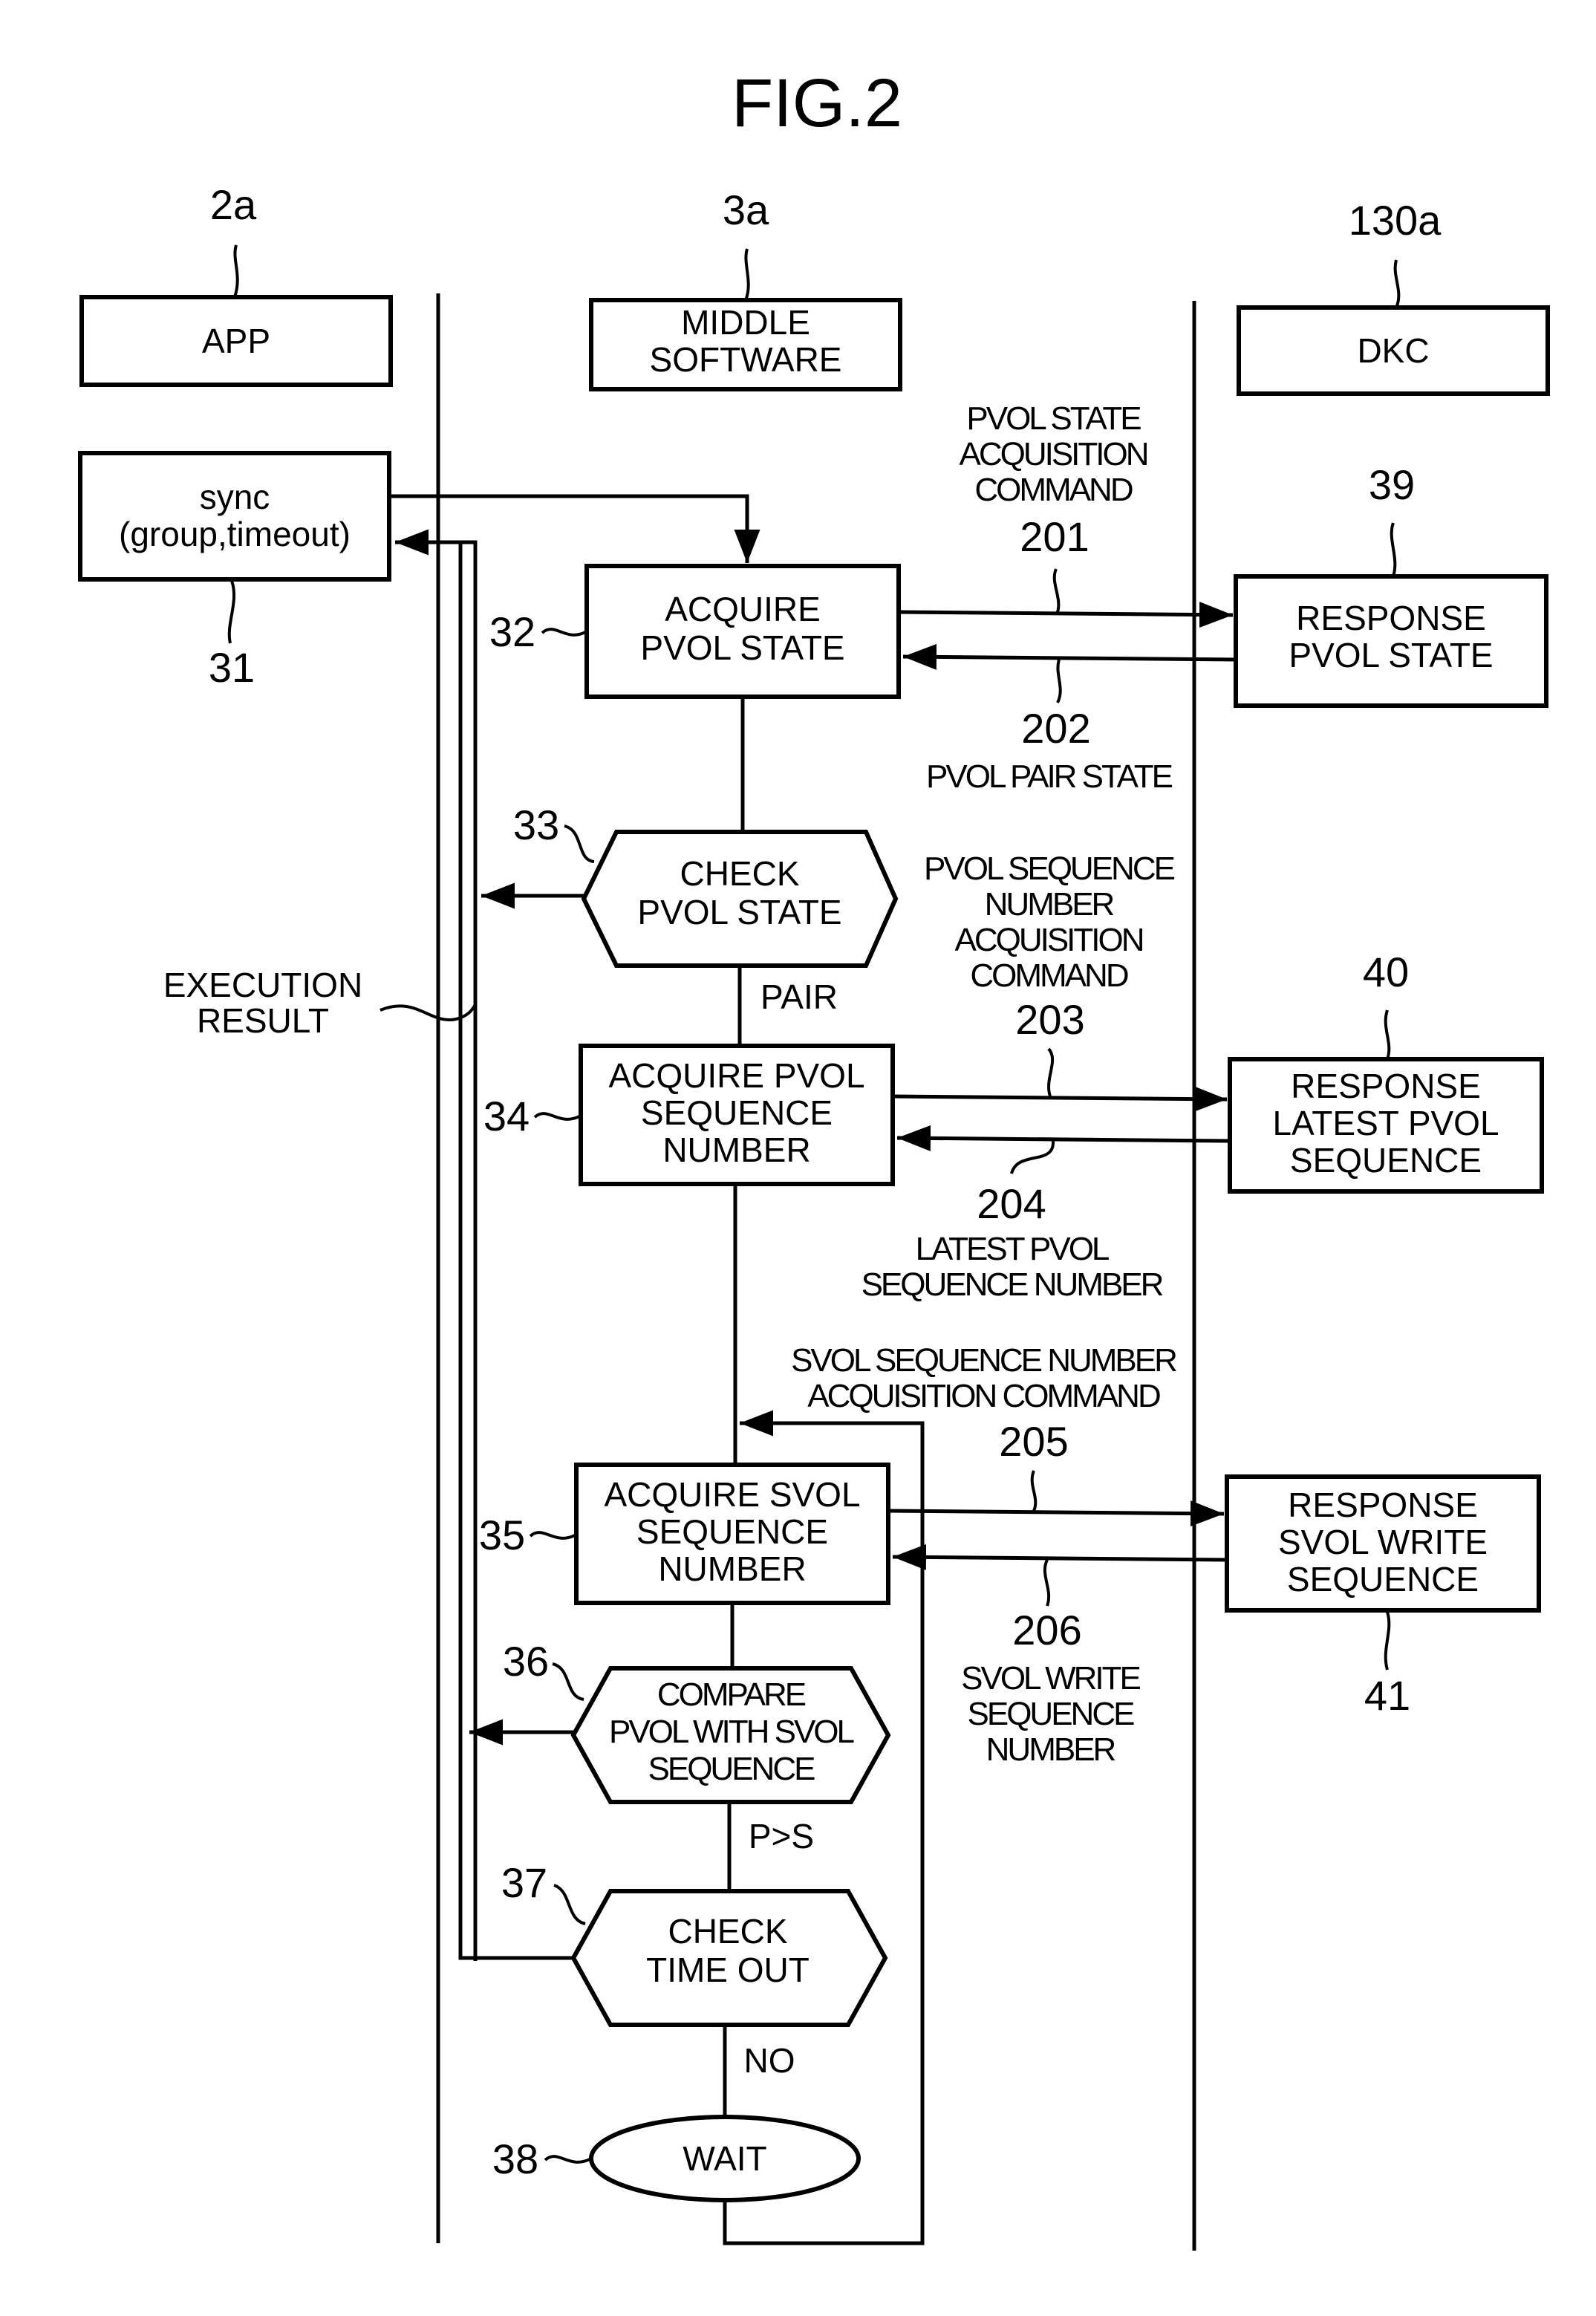  Describe the element at coordinates (1051, 1714) in the screenshot. I see `m206-line2: SEQUENCE` at that location.